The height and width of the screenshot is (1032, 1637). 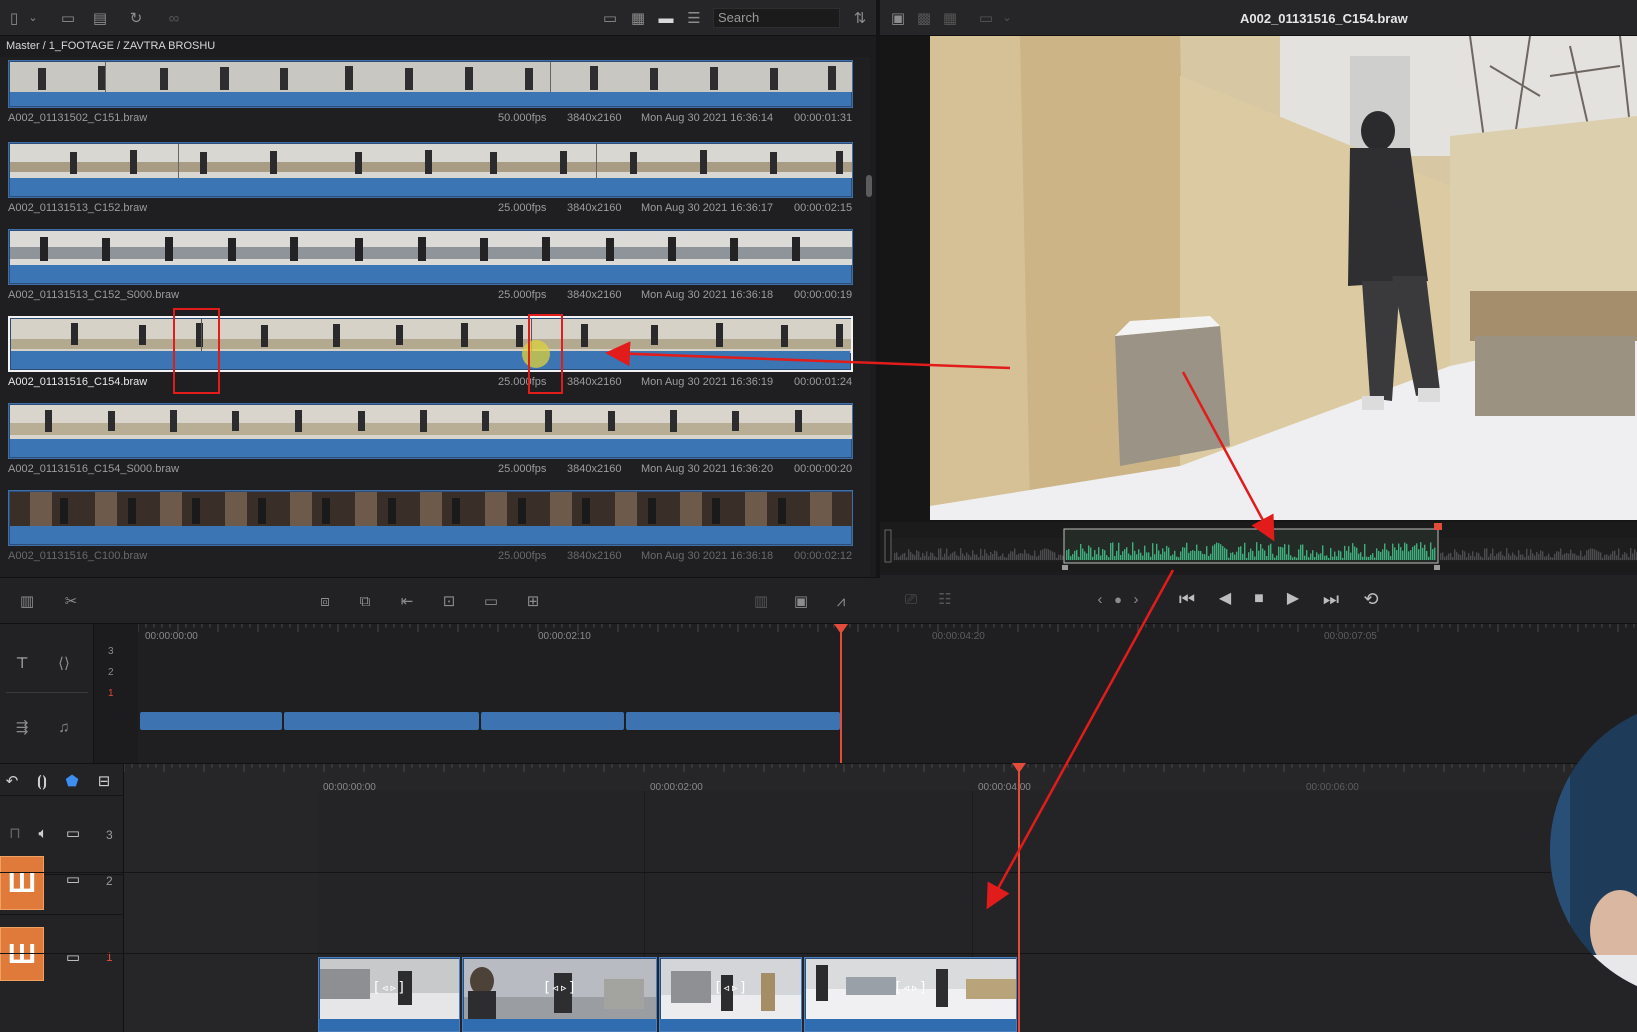 I want to click on jog-left-icon: ‹, so click(x=1100, y=599).